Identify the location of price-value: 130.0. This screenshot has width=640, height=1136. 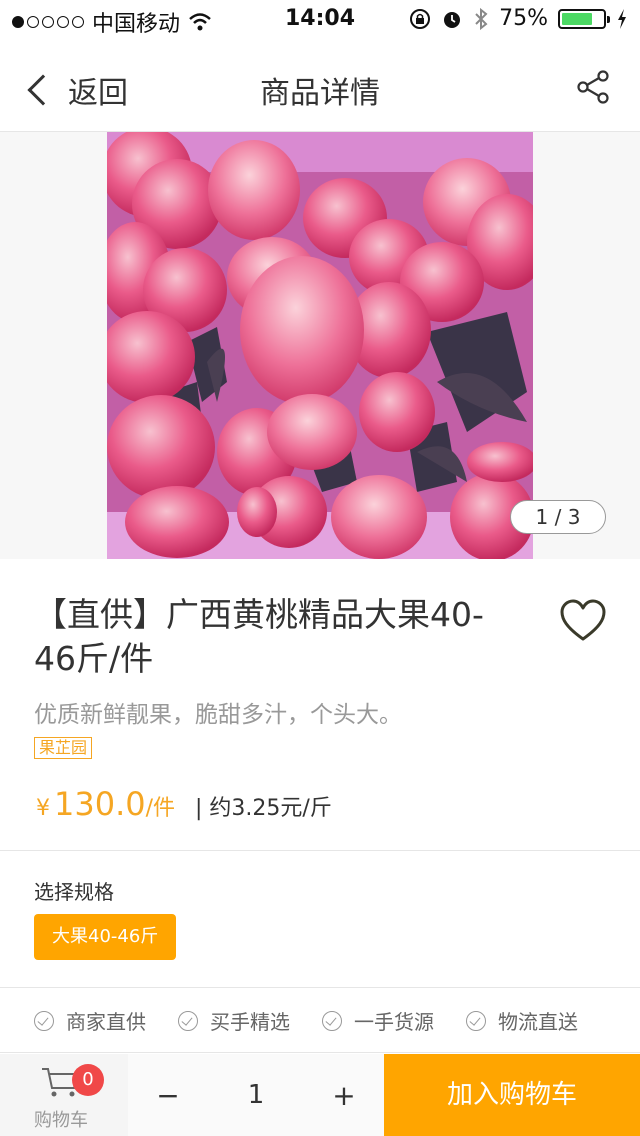
(100, 804).